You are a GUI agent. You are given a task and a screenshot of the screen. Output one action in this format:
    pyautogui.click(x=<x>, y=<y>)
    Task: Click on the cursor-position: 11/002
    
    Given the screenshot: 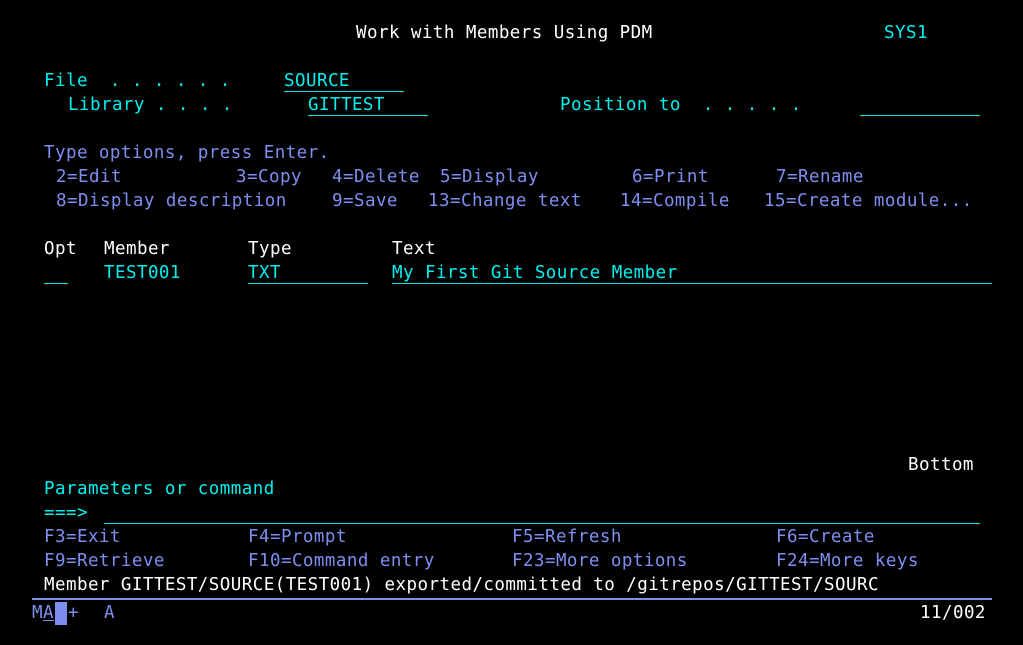 What is the action you would take?
    pyautogui.click(x=953, y=613)
    